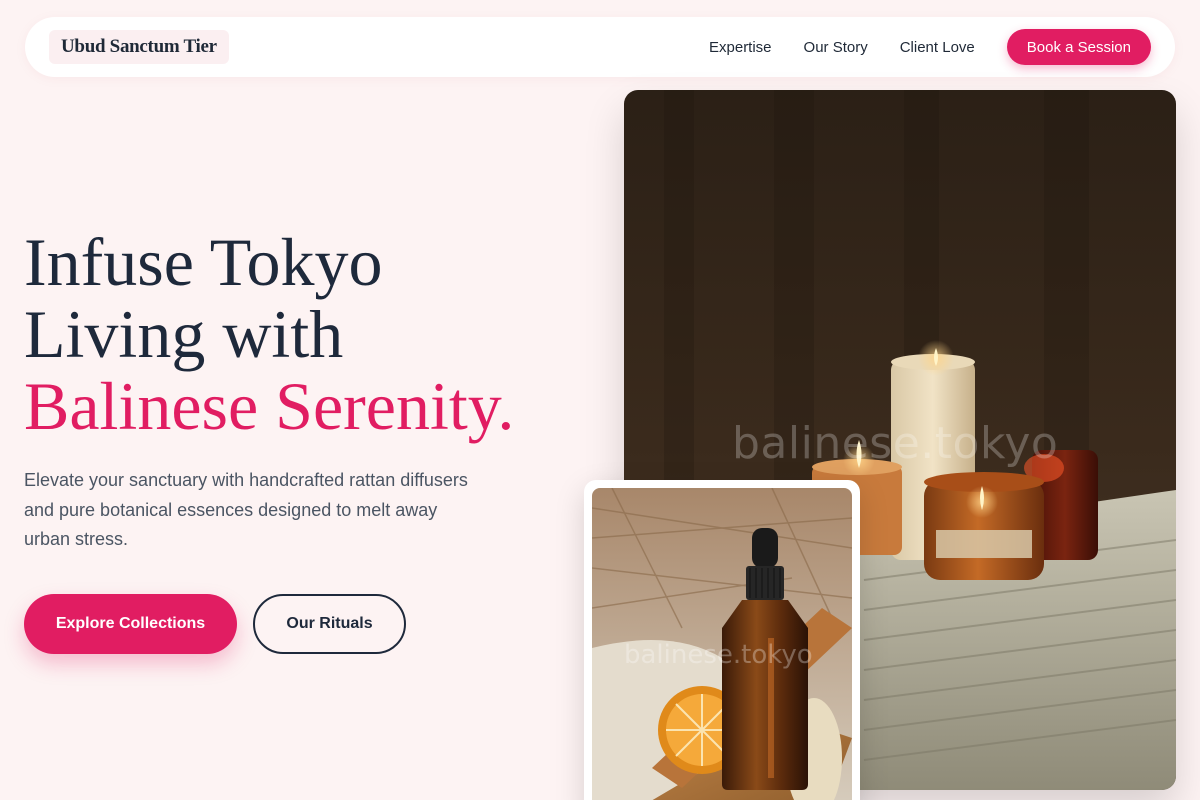 This screenshot has height=800, width=1200. Describe the element at coordinates (130, 624) in the screenshot. I see `explore-collections-button: Explore Collections` at that location.